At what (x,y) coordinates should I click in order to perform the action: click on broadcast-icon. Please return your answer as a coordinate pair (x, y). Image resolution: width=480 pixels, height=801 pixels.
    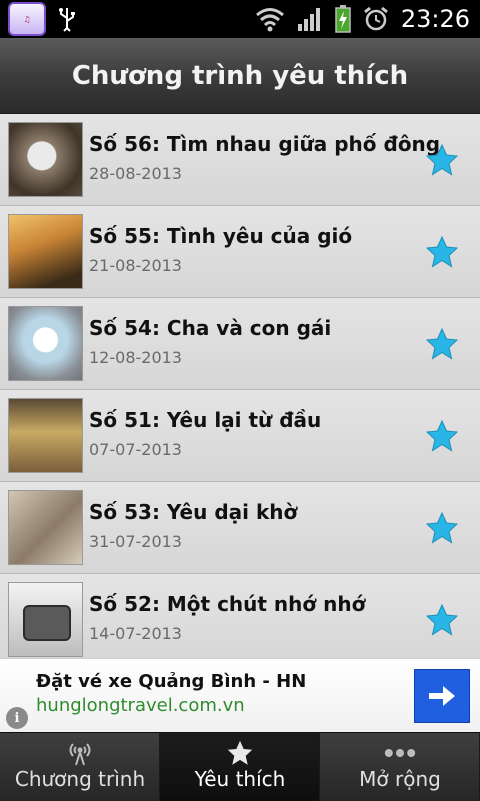
    Looking at the image, I should click on (80, 753).